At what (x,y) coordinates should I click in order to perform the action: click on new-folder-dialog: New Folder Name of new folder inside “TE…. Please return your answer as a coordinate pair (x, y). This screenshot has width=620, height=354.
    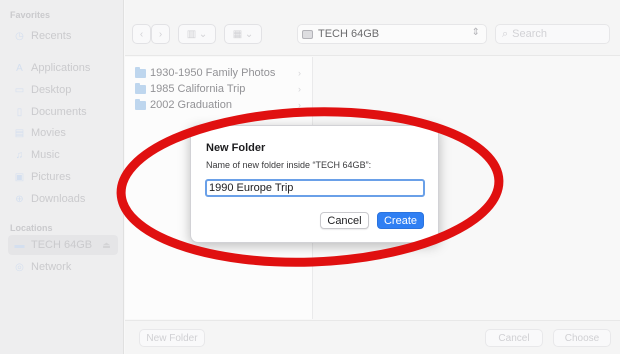
    Looking at the image, I should click on (314, 184).